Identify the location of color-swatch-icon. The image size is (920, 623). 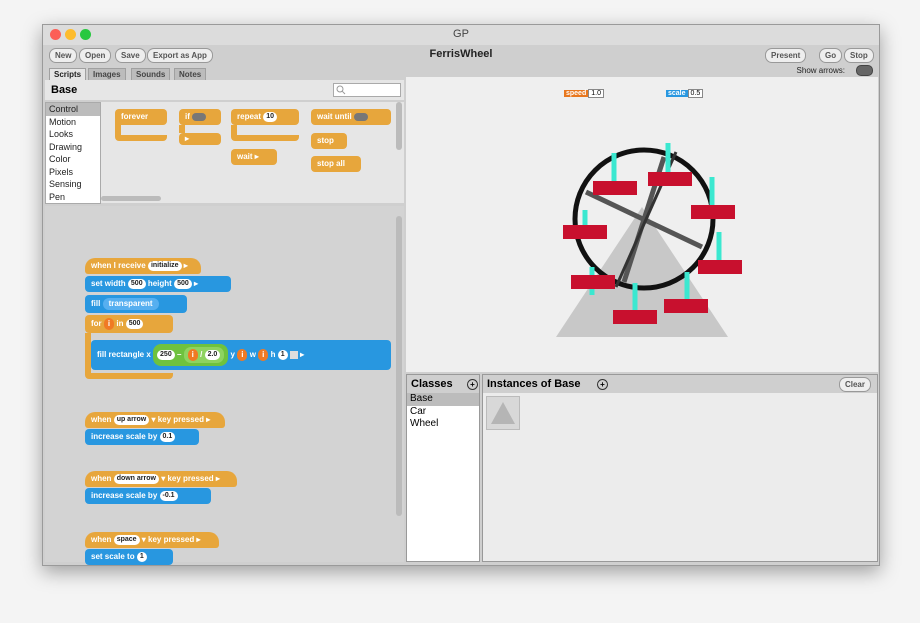
(293, 354).